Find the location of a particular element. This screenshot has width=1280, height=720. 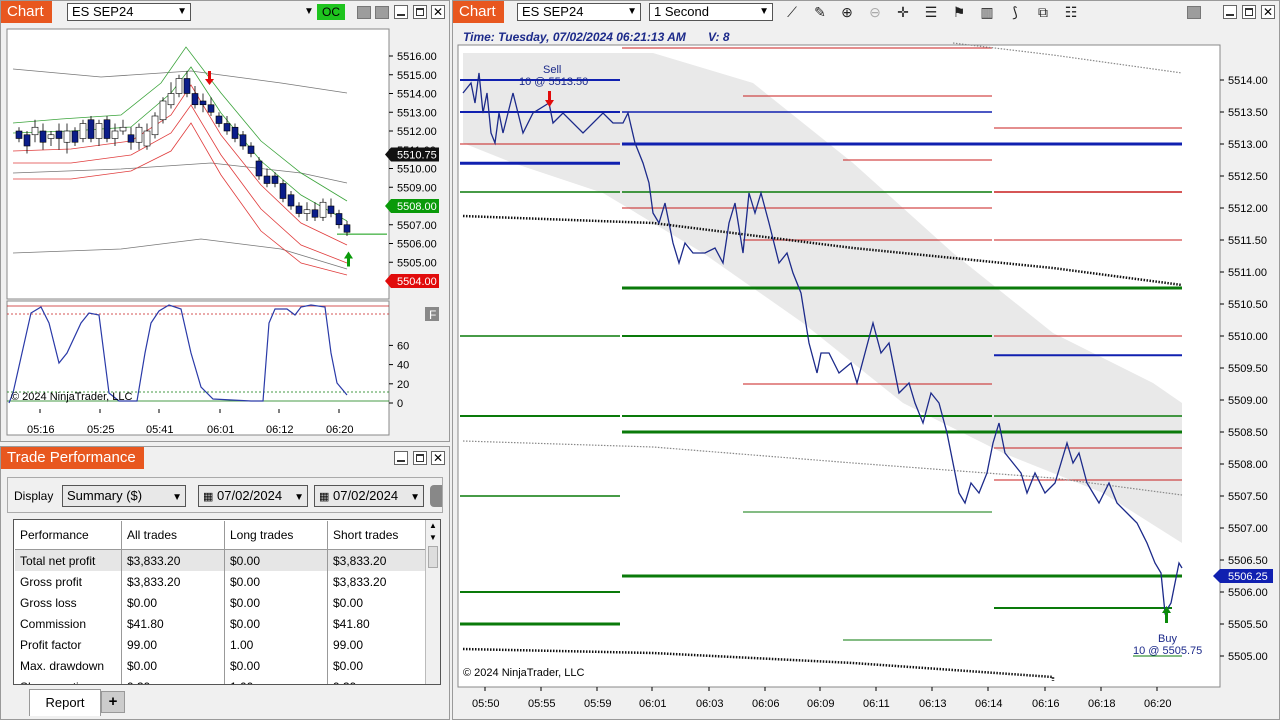

left-indicator-panel is located at coordinates (198, 368).